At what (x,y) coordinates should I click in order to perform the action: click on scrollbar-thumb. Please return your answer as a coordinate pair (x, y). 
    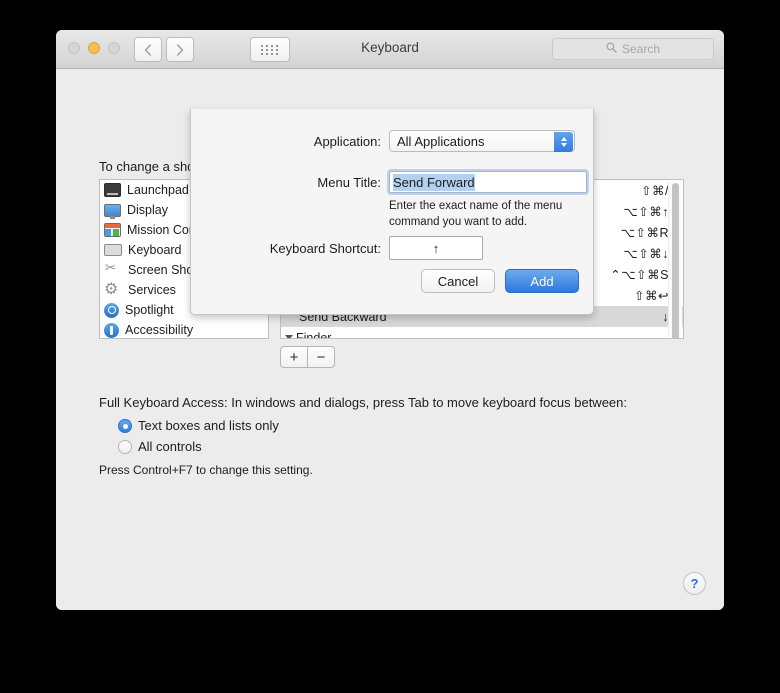
    Looking at the image, I should click on (675, 260).